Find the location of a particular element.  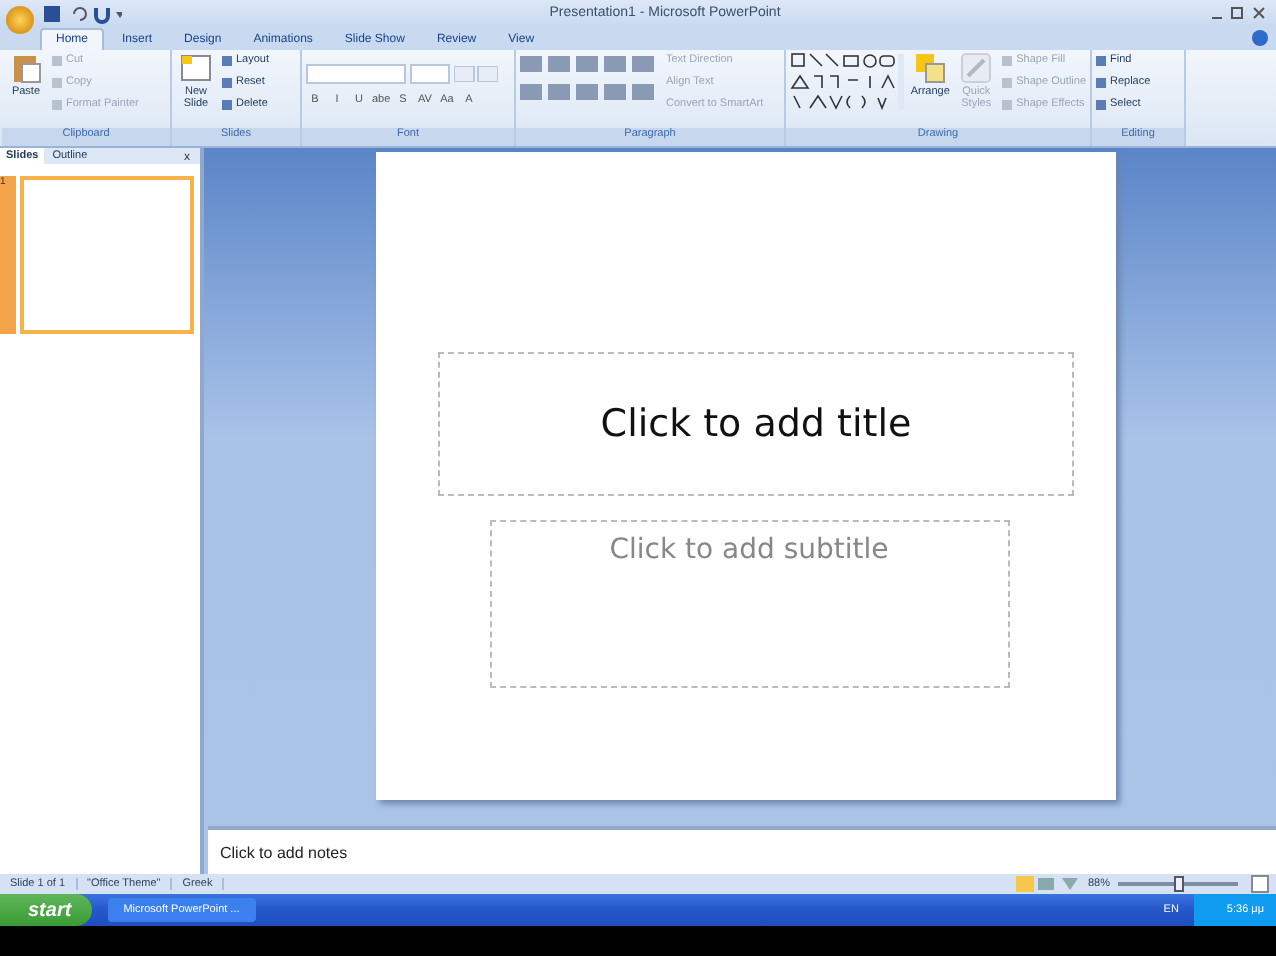

title-placeholder: Click to add title is located at coordinates (756, 424).